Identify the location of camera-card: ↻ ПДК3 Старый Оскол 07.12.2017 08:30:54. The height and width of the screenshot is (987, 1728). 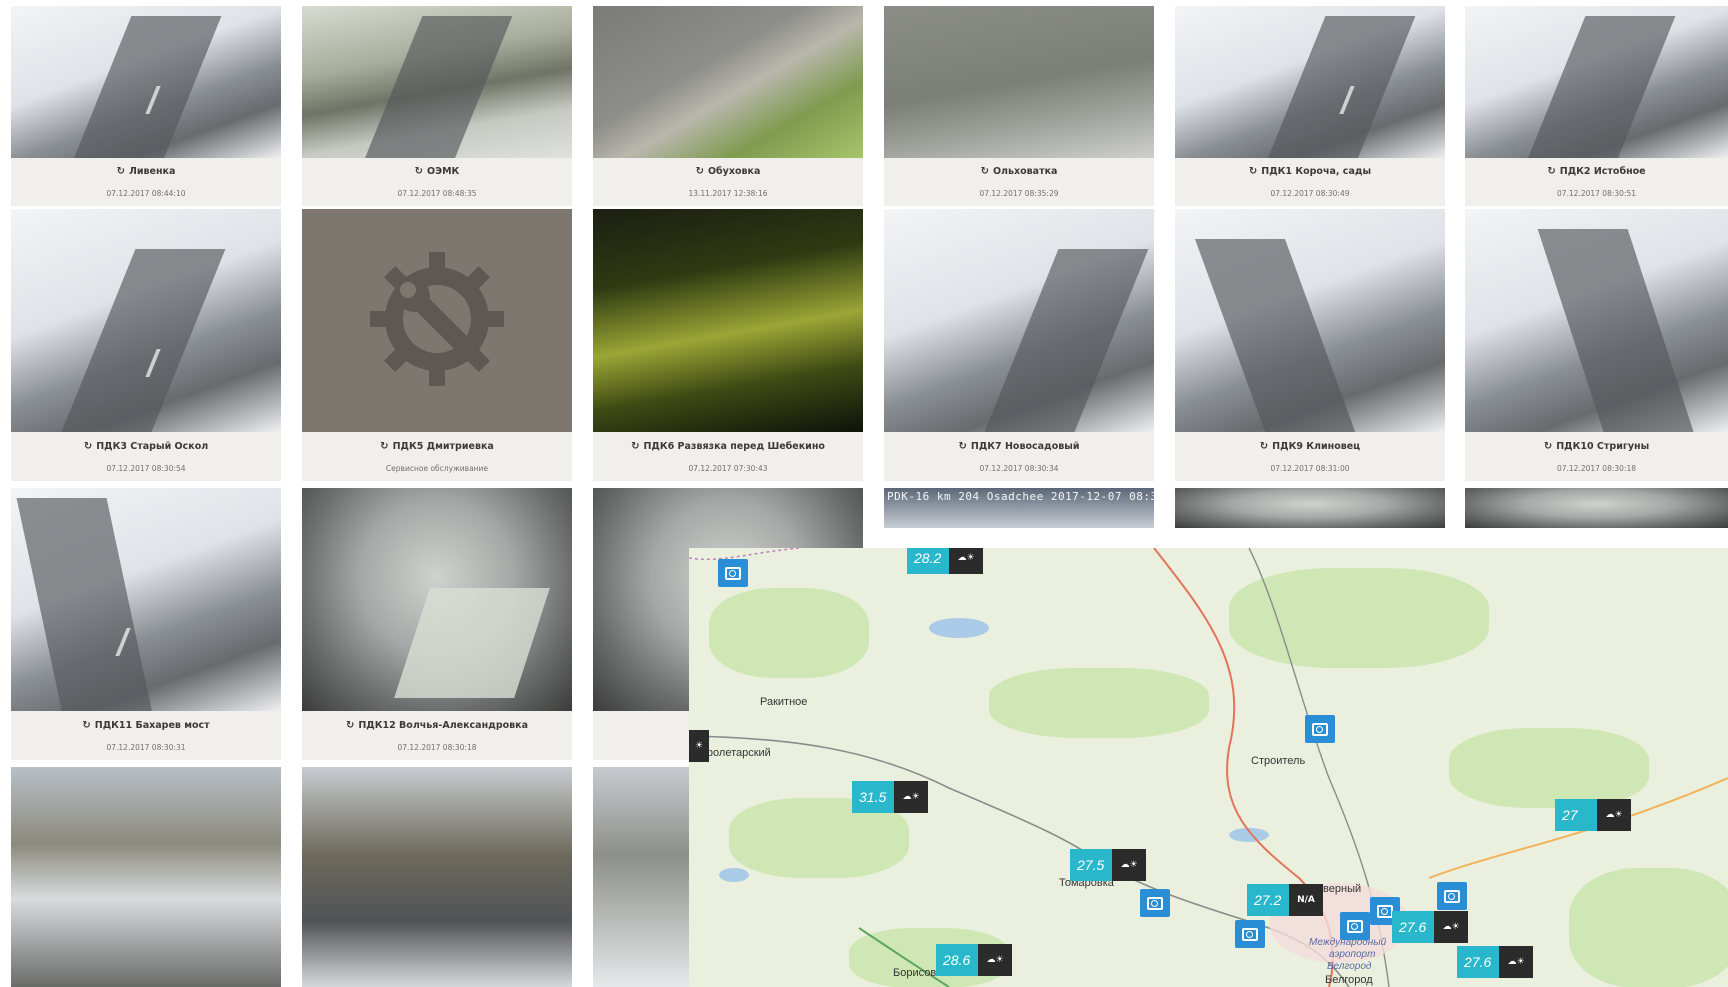
(146, 345).